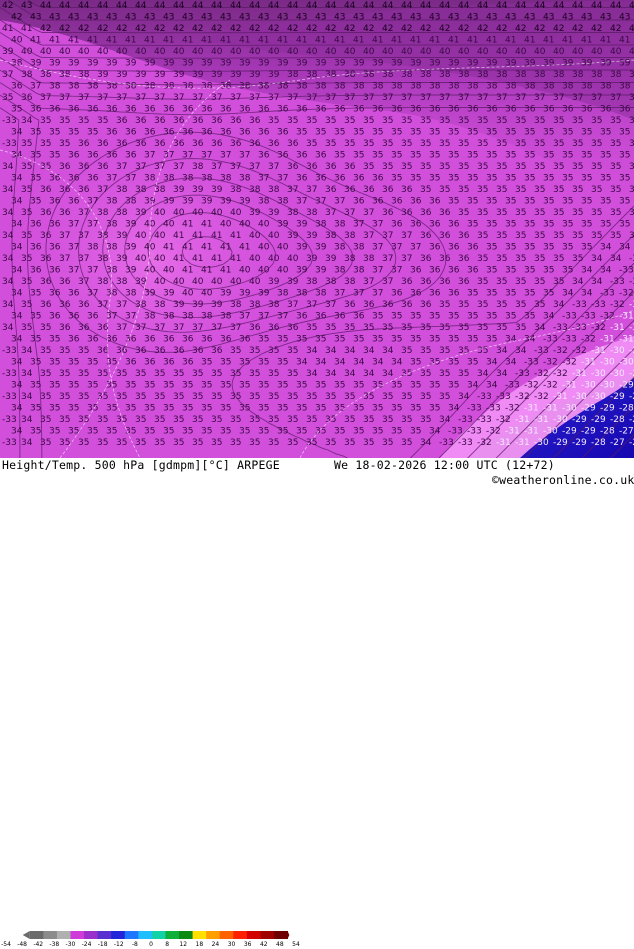 The image size is (634, 949). Describe the element at coordinates (247, 944) in the screenshot. I see `colorbar-tick-label: 36` at that location.